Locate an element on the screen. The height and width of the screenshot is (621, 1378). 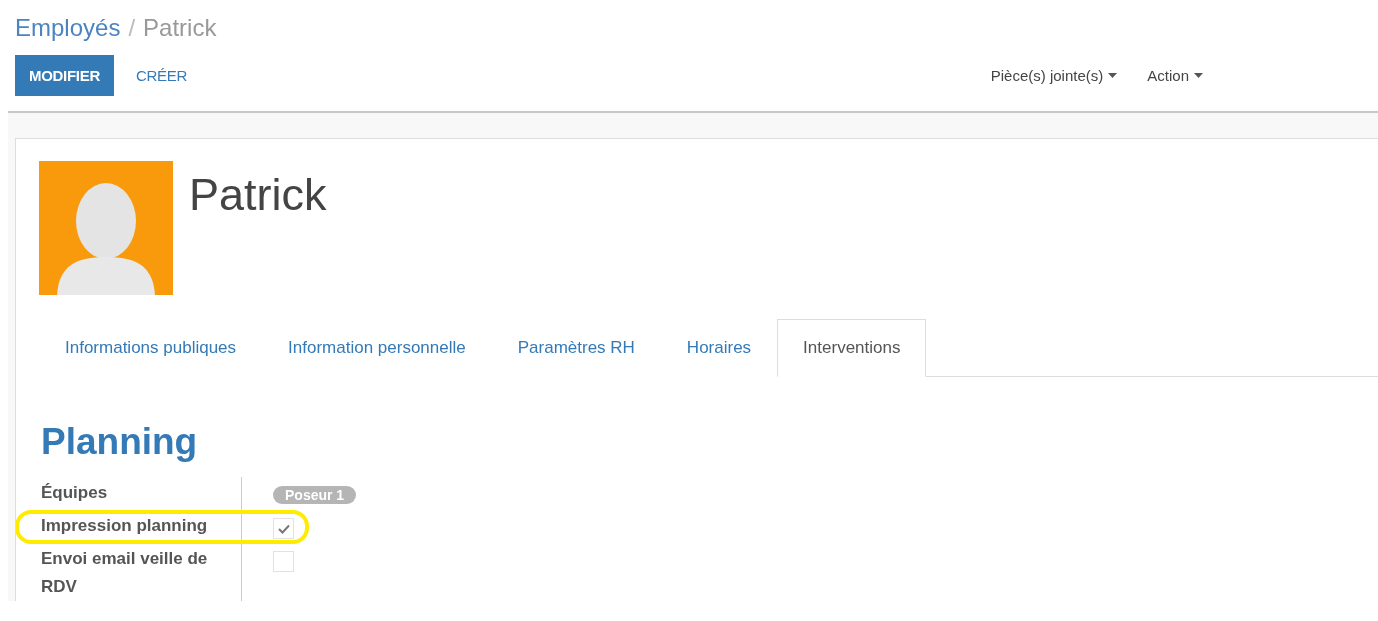
tag: Poseur 1 is located at coordinates (315, 495).